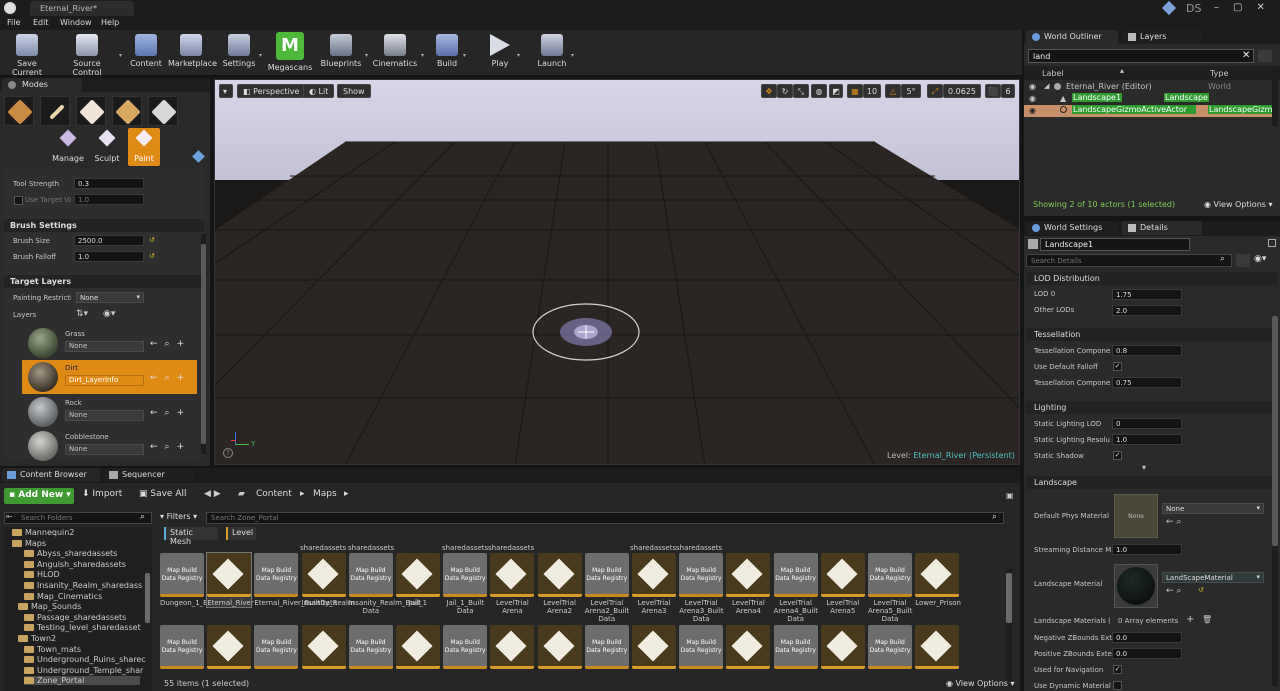  Describe the element at coordinates (110, 297) in the screenshot. I see `painting-restriction-dropdown: None` at that location.